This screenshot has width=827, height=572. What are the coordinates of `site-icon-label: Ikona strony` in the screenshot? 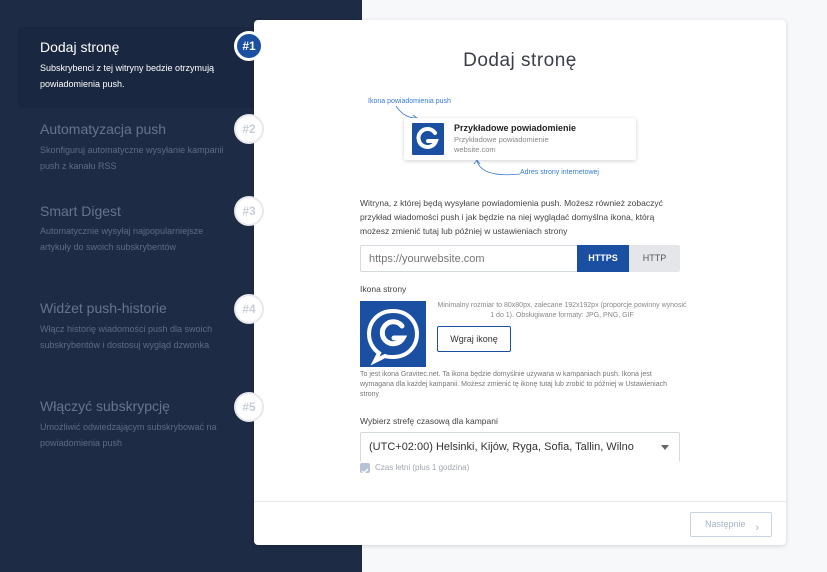 It's located at (383, 289).